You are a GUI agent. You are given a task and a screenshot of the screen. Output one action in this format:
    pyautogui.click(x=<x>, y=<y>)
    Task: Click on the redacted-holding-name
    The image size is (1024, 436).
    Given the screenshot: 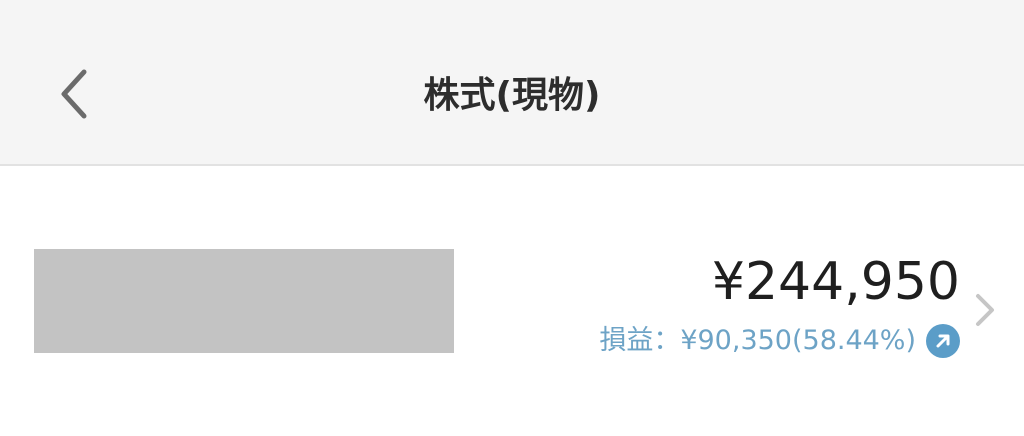 What is the action you would take?
    pyautogui.click(x=244, y=301)
    